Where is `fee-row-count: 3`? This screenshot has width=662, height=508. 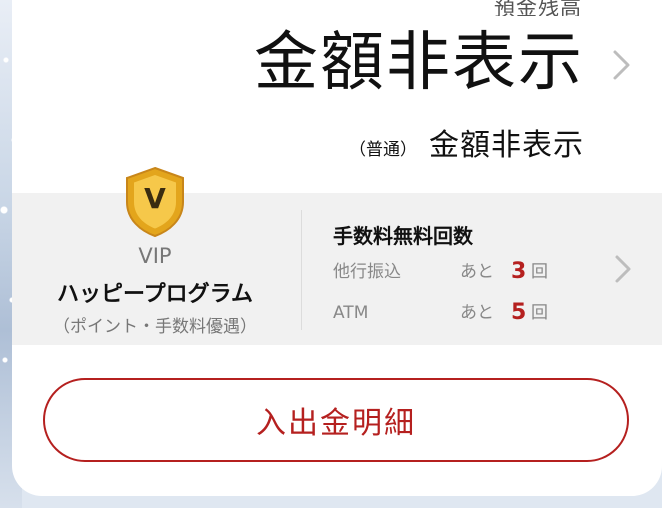
fee-row-count: 3 is located at coordinates (519, 271).